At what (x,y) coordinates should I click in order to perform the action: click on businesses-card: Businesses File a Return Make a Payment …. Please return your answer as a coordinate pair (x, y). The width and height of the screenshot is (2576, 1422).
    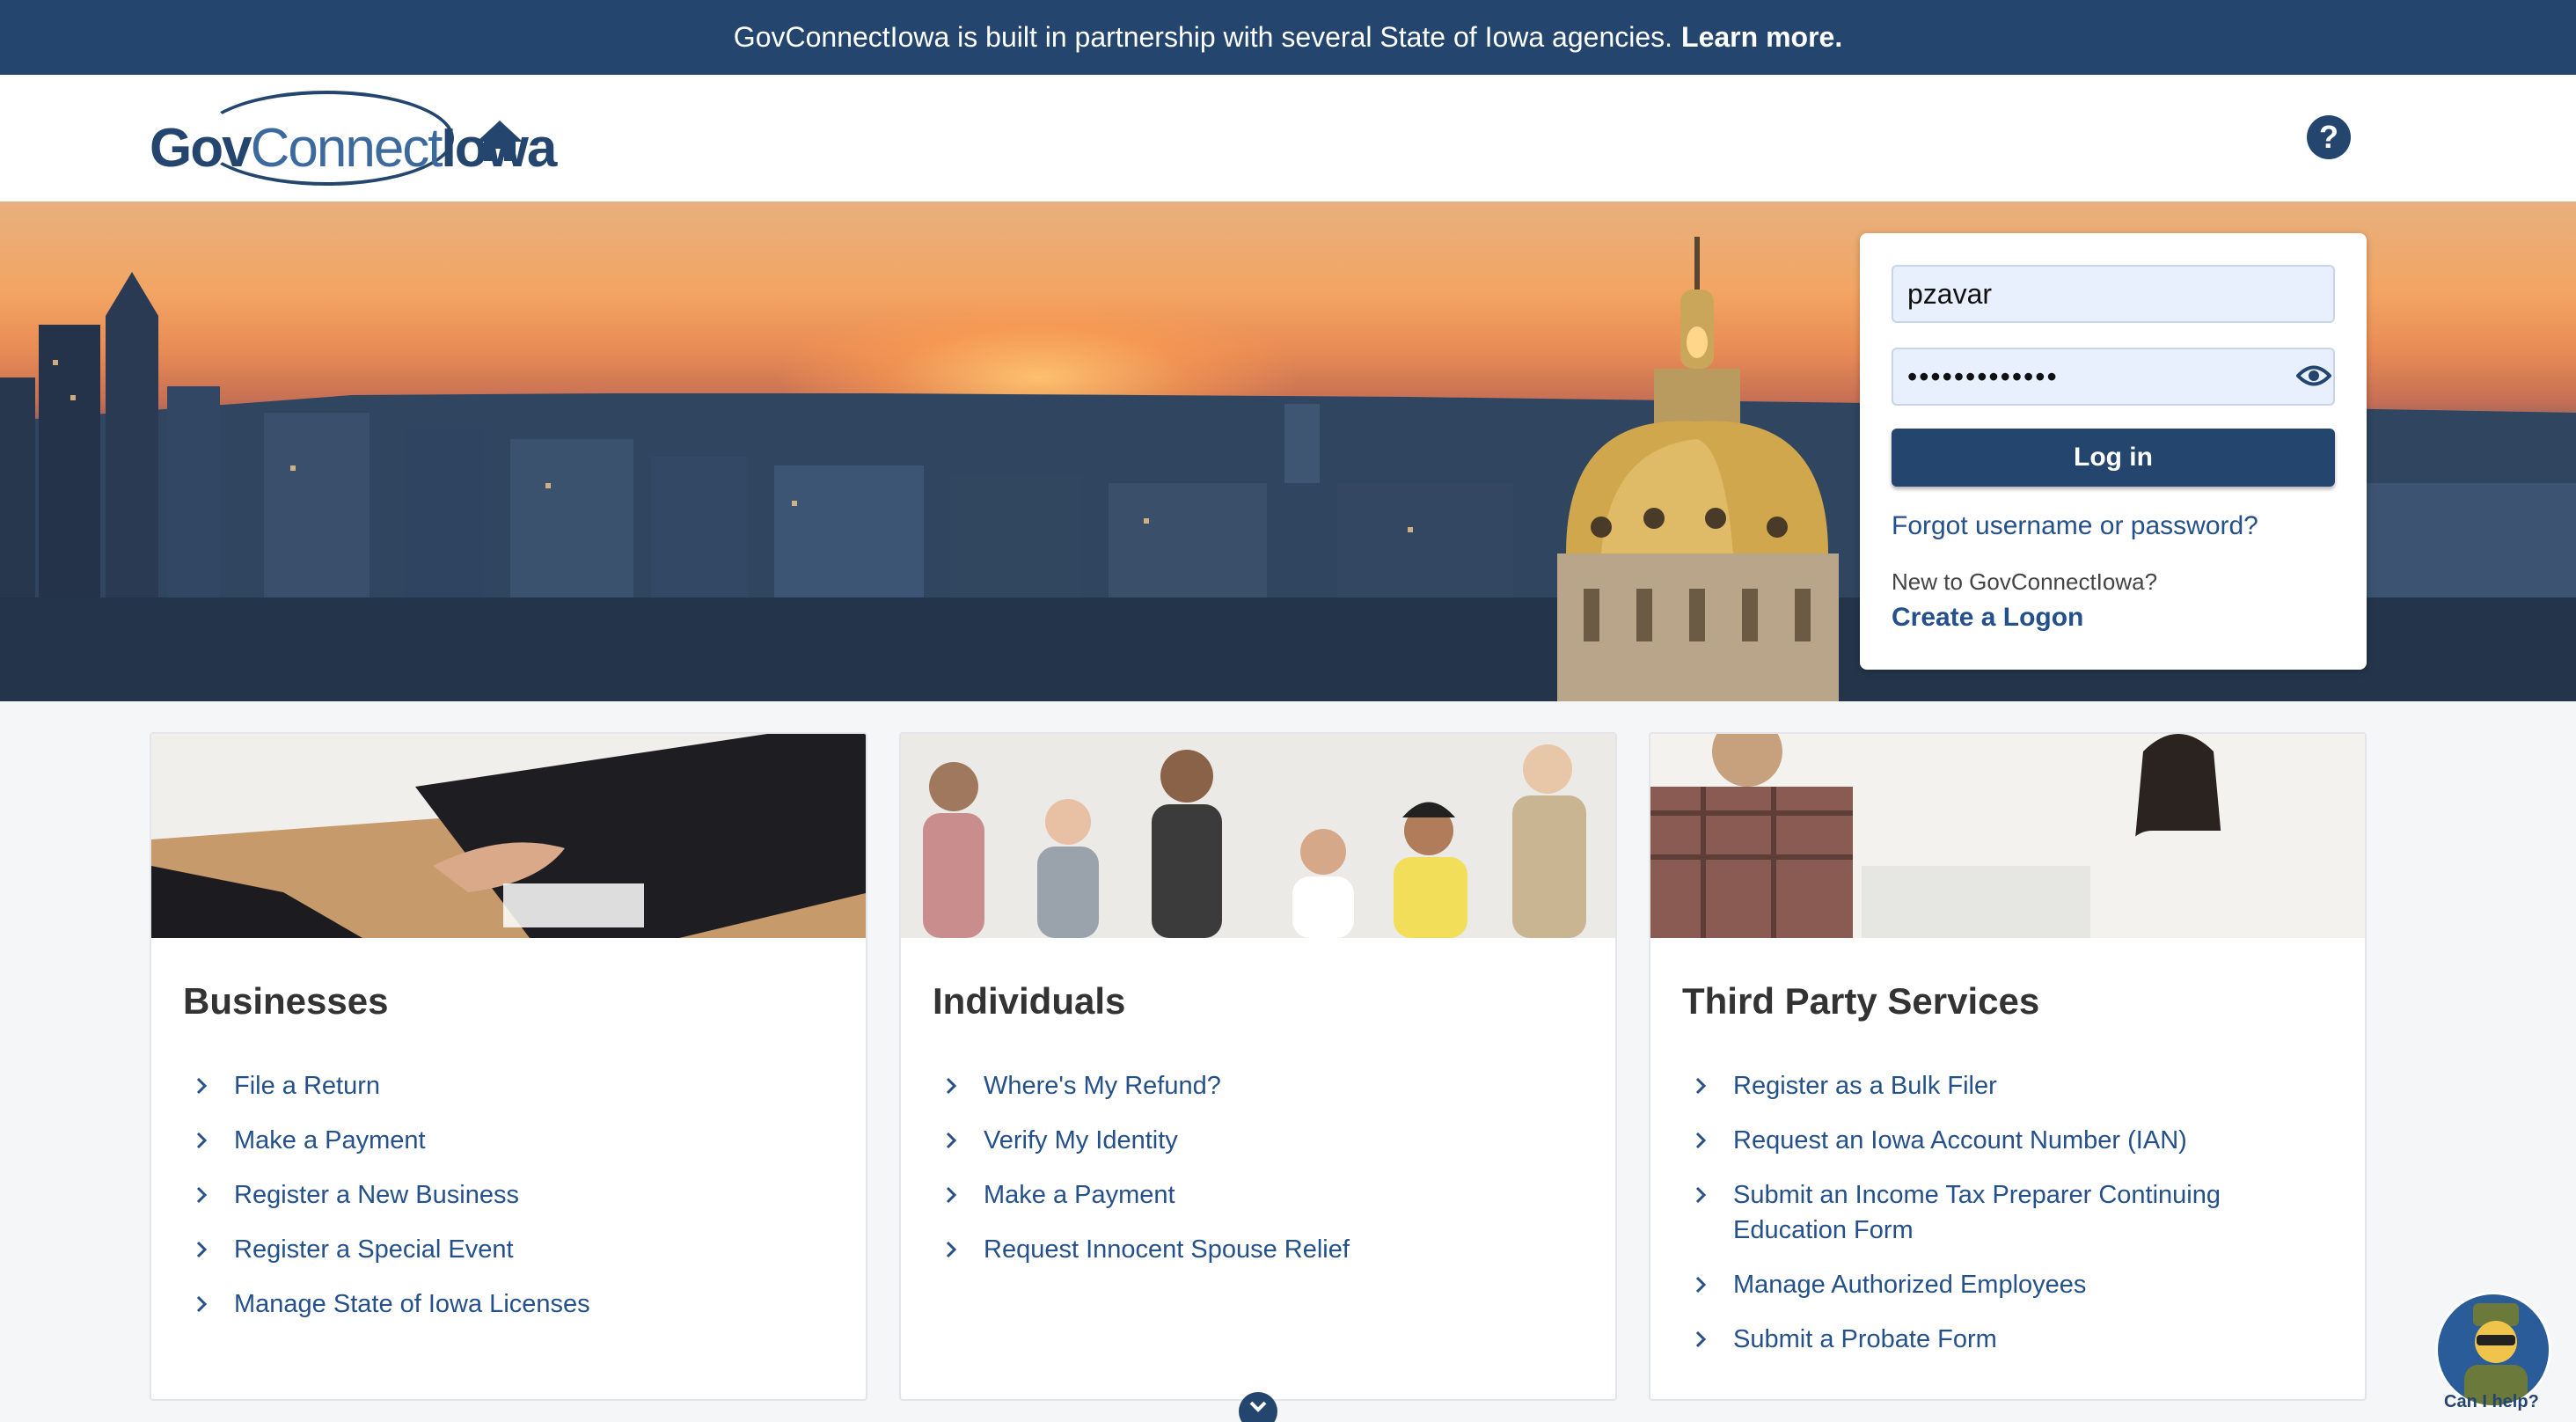
    Looking at the image, I should click on (508, 1066).